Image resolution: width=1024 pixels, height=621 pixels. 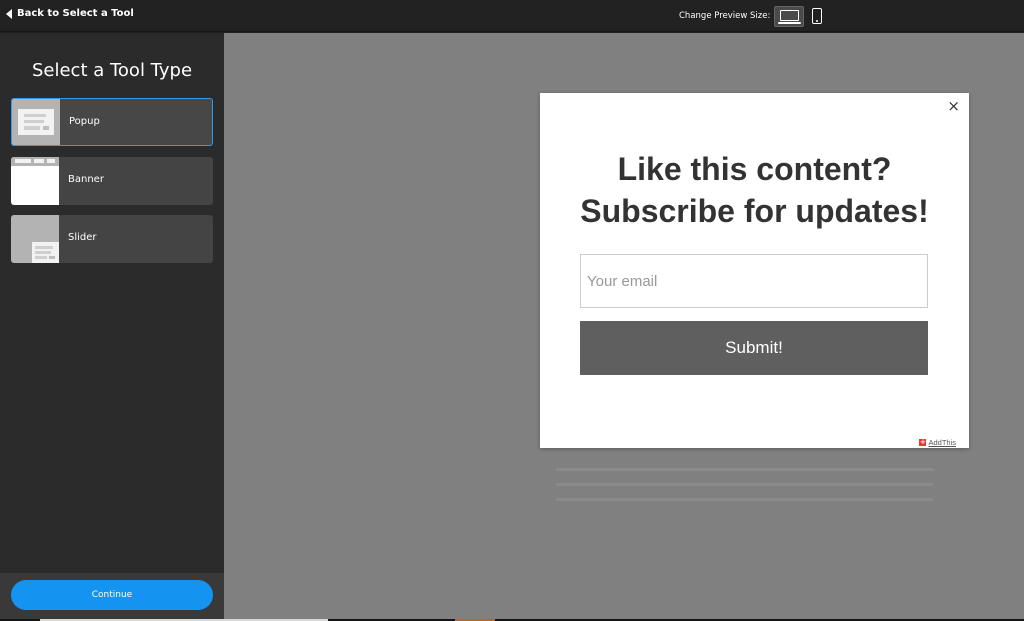 What do you see at coordinates (35, 181) in the screenshot?
I see `banner-thumbnail-icon` at bounding box center [35, 181].